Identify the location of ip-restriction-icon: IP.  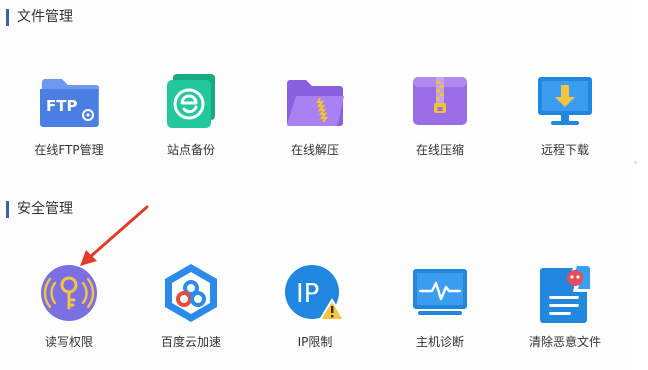
(315, 293).